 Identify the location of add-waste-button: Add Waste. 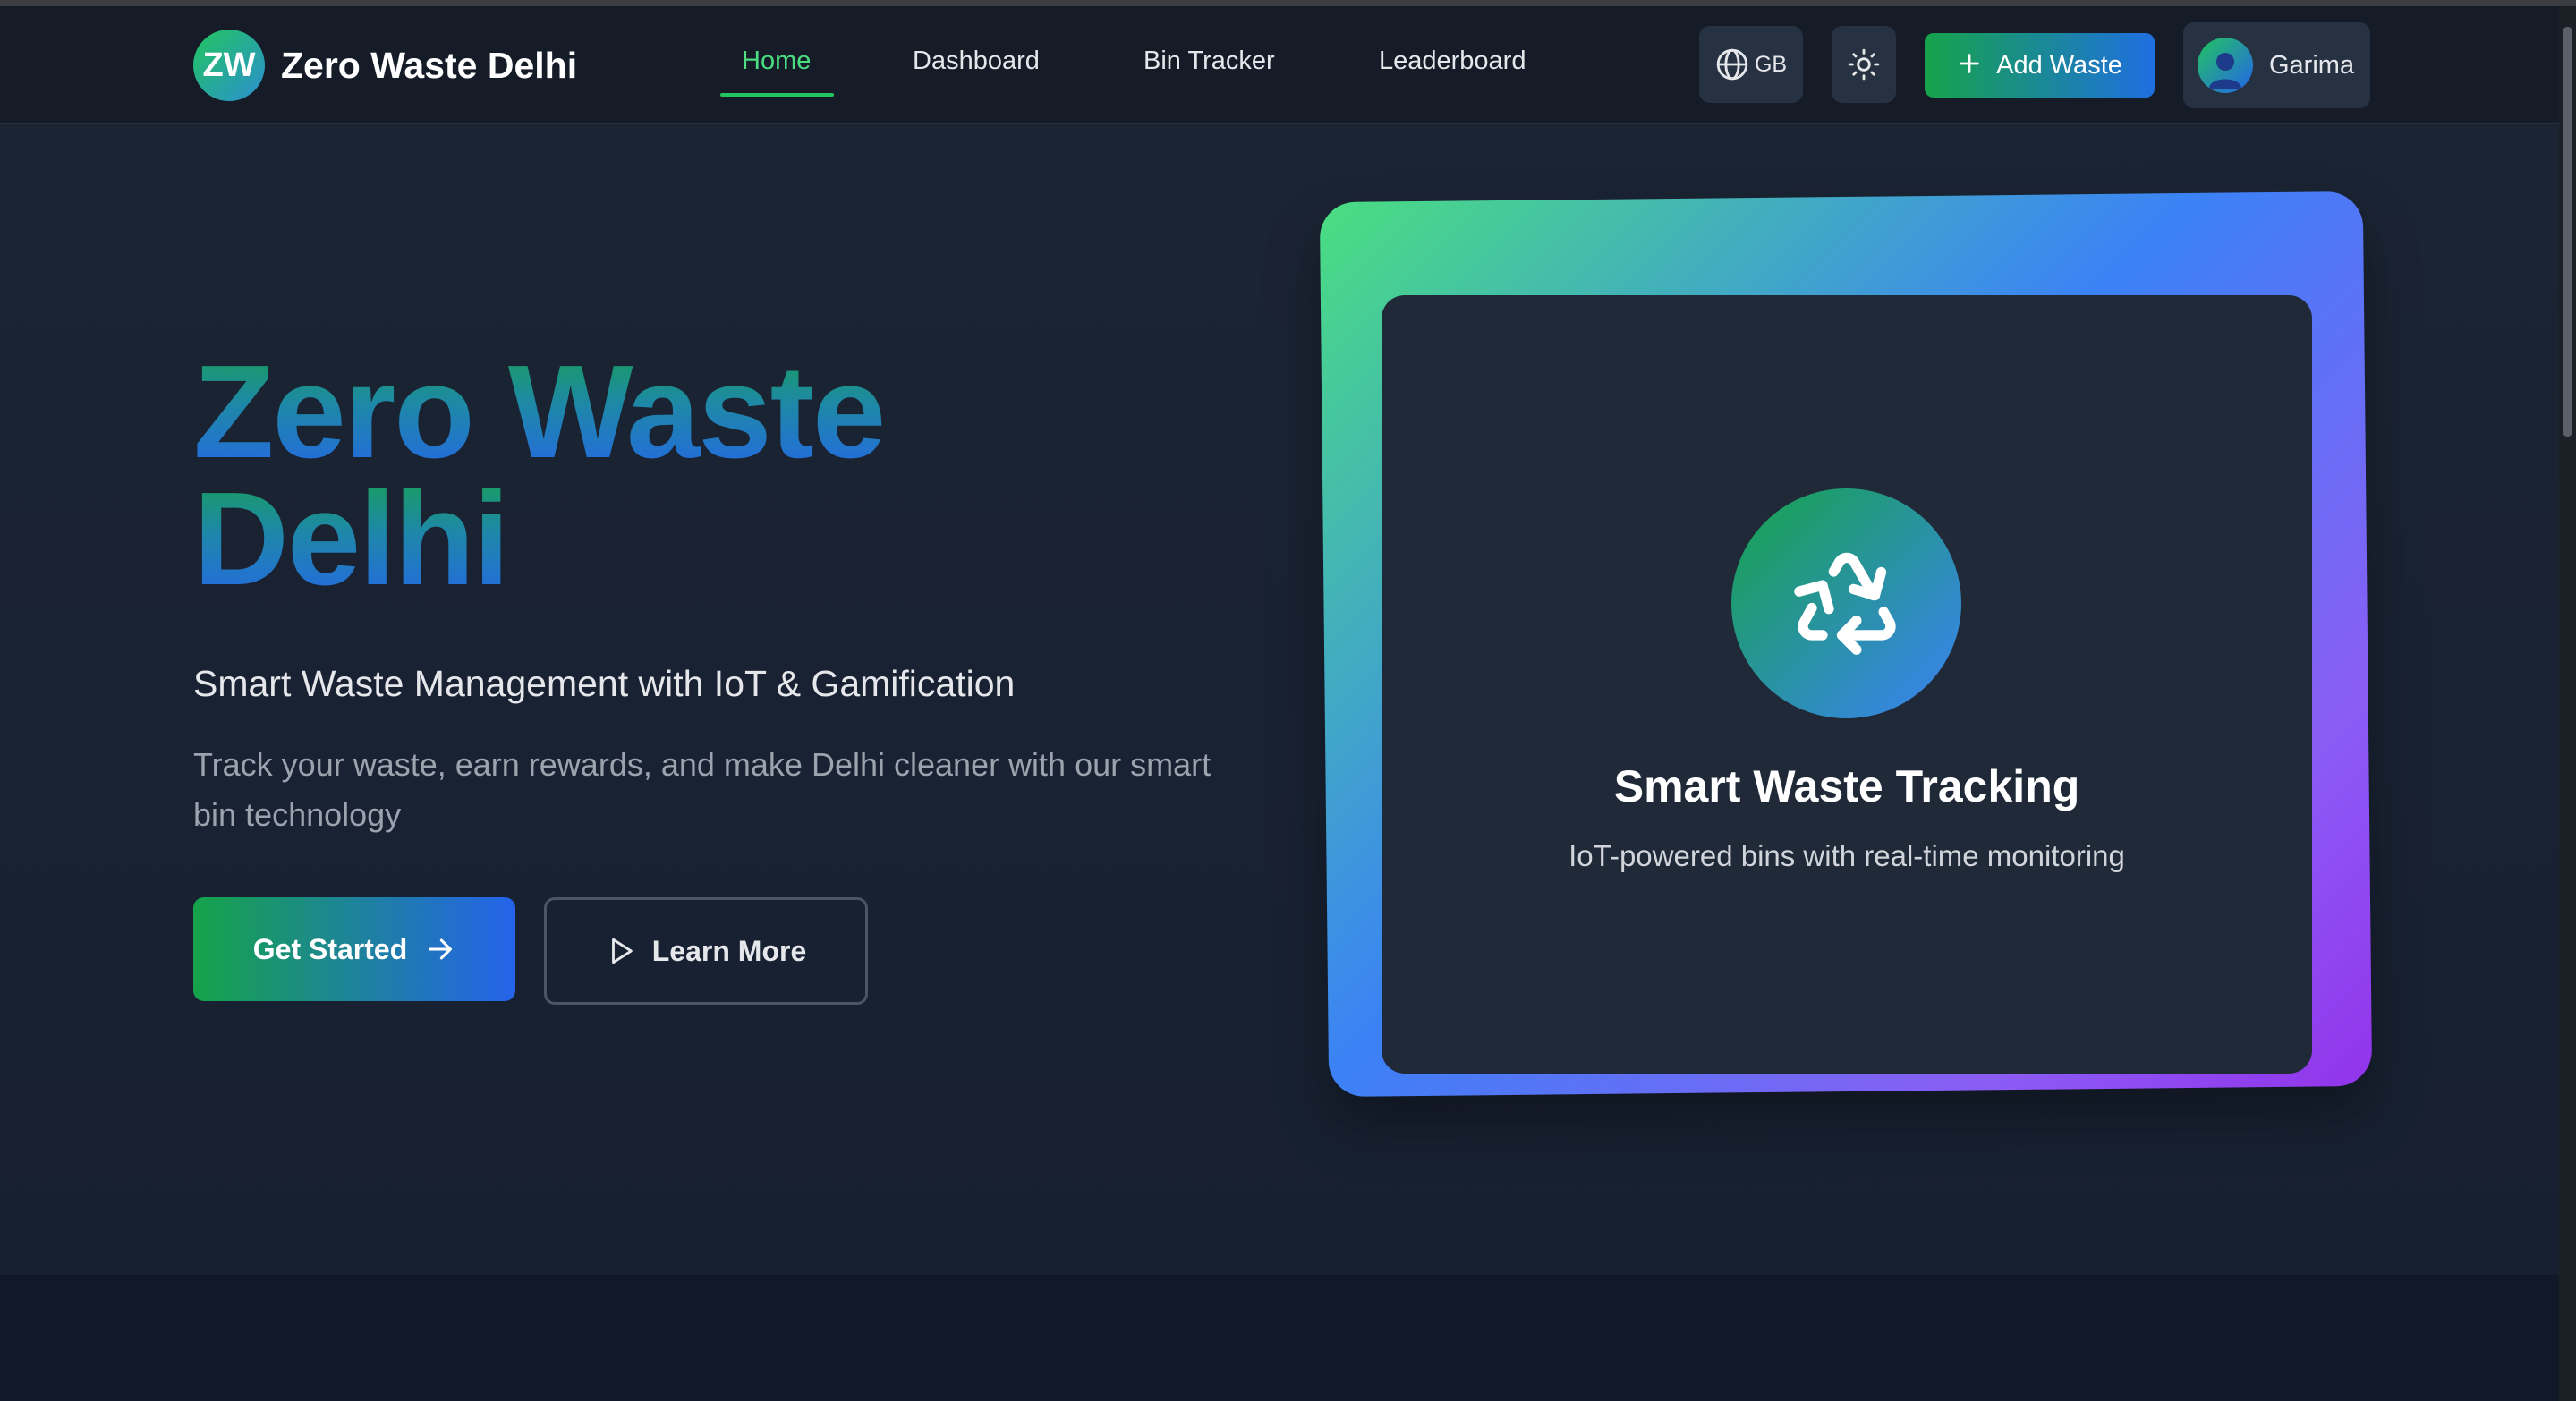
(2040, 65).